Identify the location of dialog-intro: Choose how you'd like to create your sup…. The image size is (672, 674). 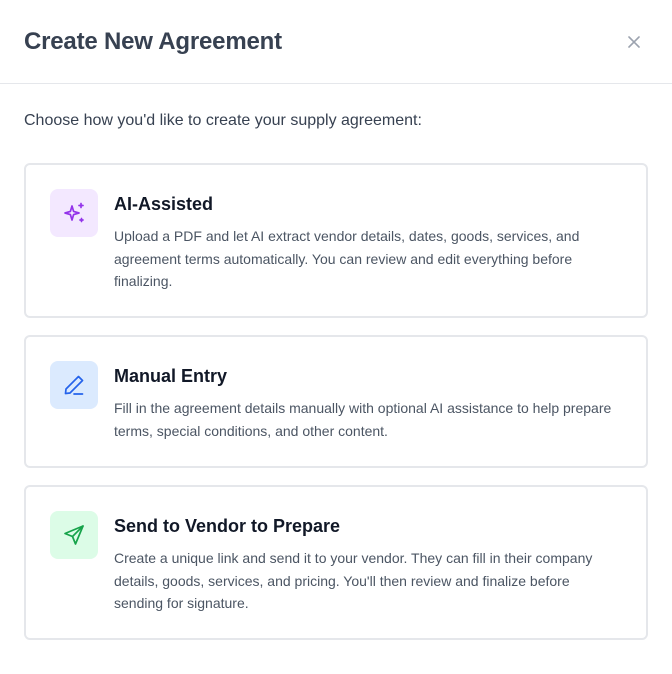
(223, 120).